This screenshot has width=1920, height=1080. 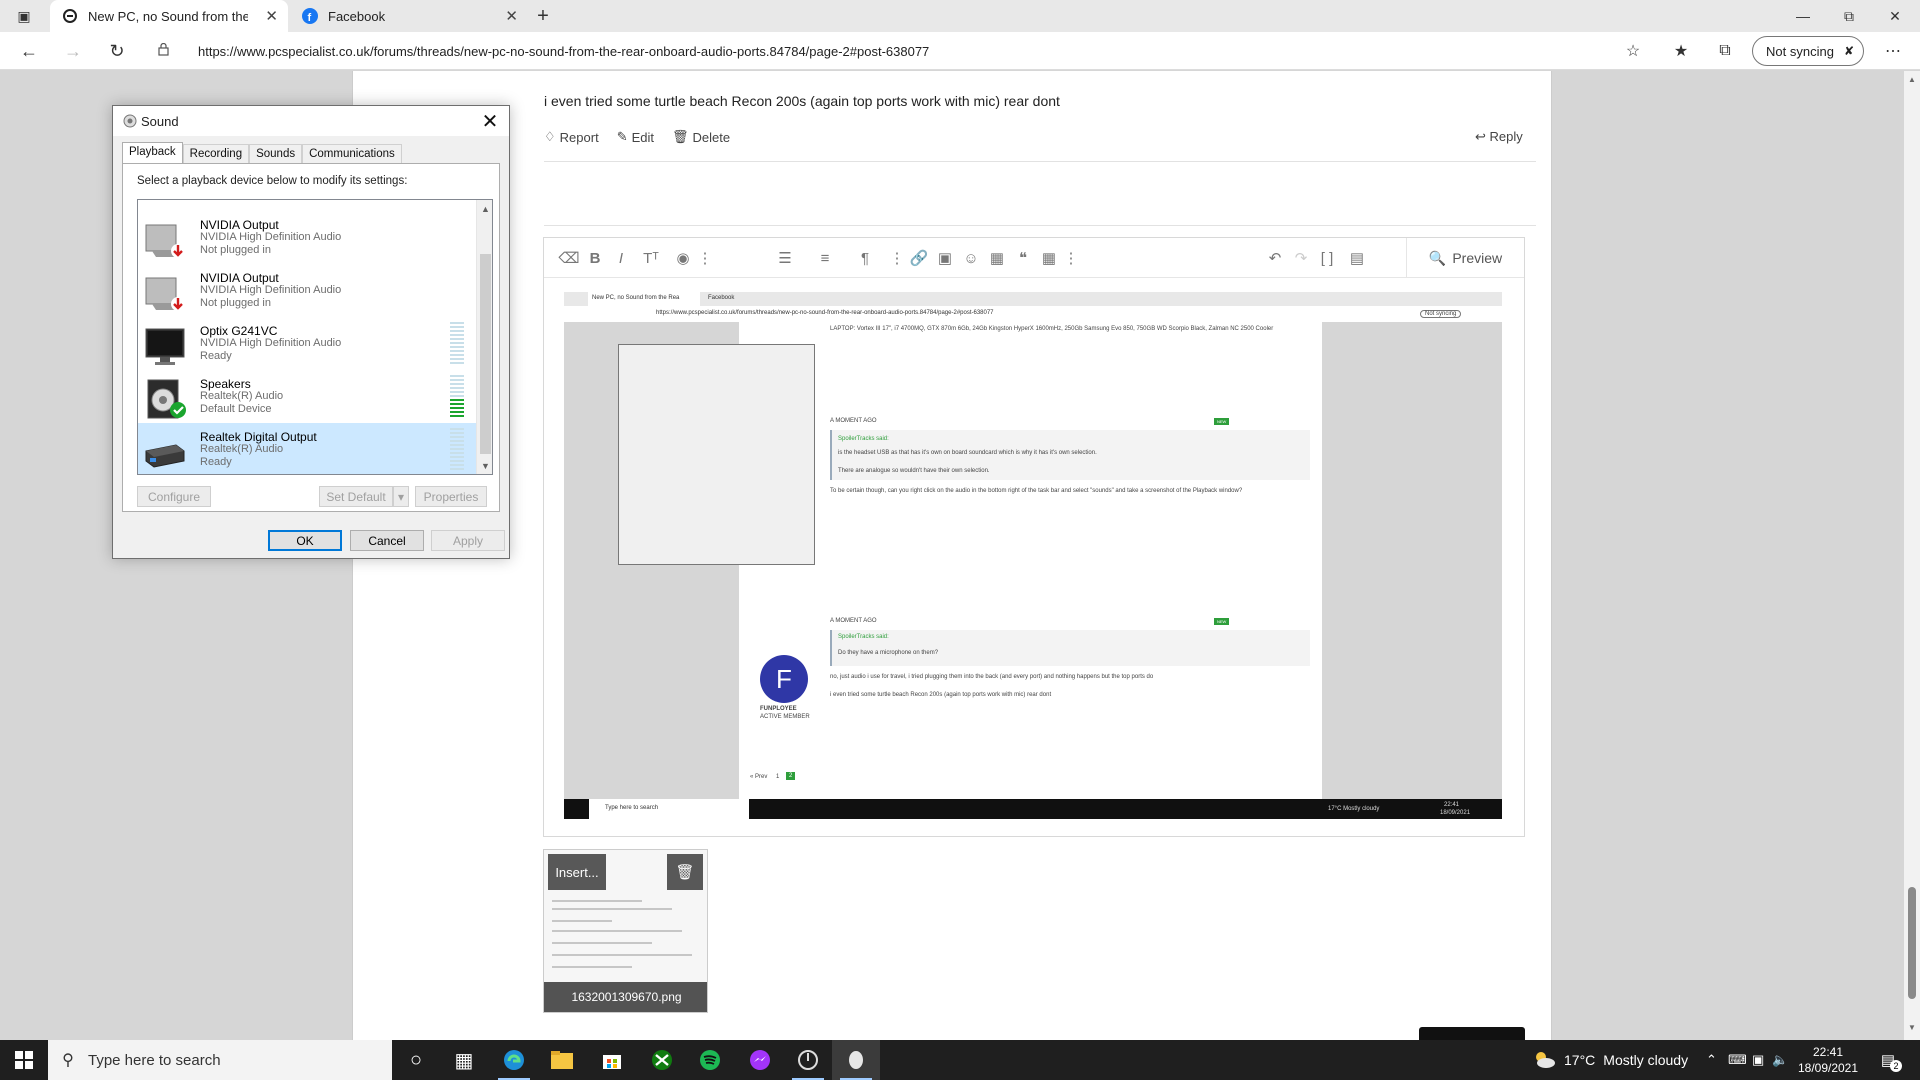 I want to click on text-size-icon: Tᵀ, so click(x=651, y=258).